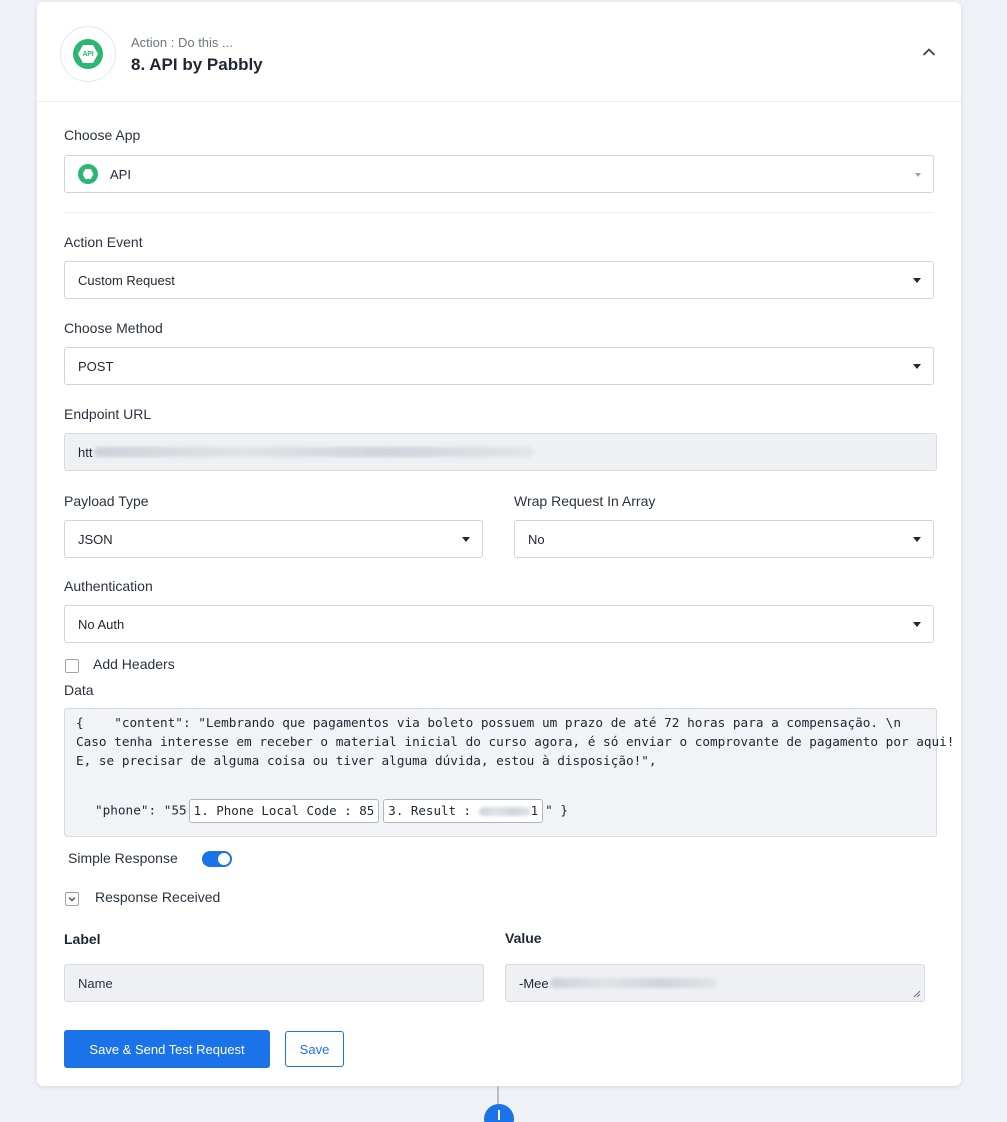  Describe the element at coordinates (536, 539) in the screenshot. I see `wrap-request-value: No` at that location.